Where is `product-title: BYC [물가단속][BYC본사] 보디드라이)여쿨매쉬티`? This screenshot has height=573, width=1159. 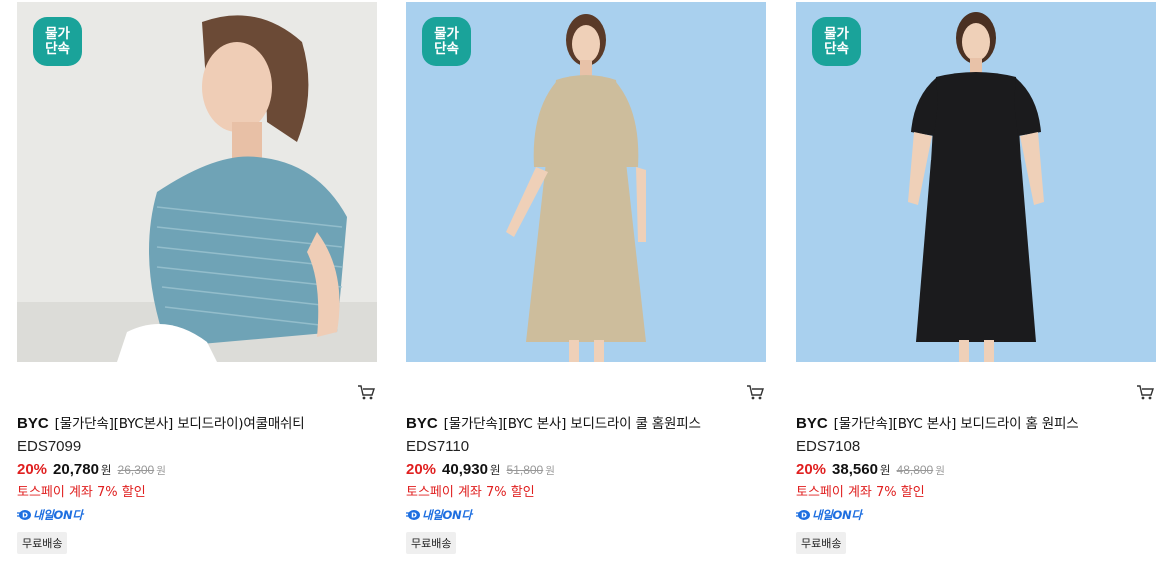
product-title: BYC [물가단속][BYC본사] 보디드라이)여쿨매쉬티 is located at coordinates (197, 424).